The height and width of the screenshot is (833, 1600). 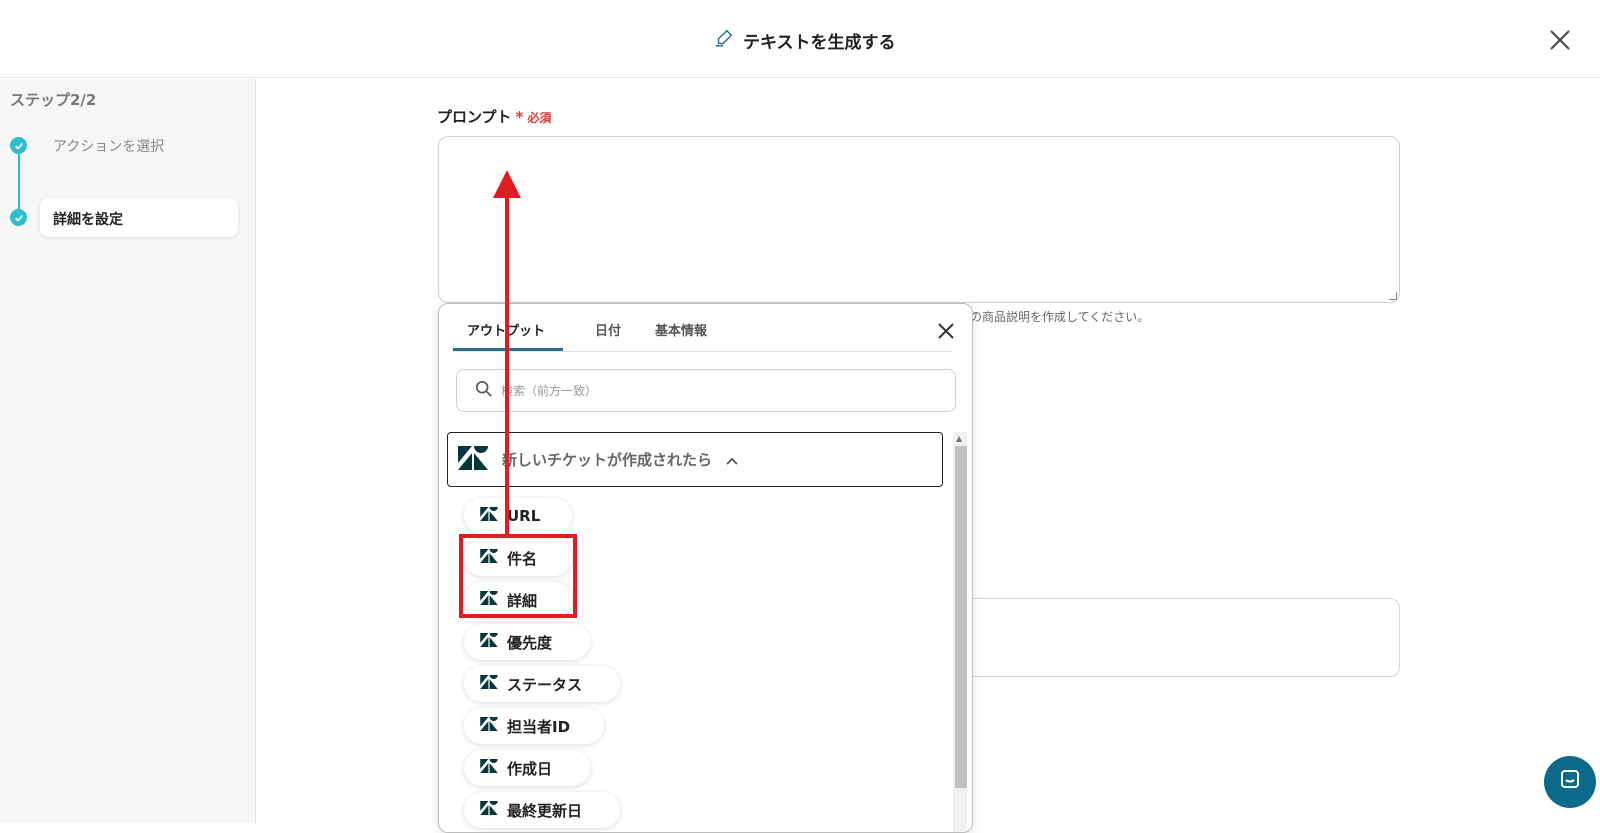 I want to click on prompt-label: プロンプト * 必須, so click(x=494, y=116).